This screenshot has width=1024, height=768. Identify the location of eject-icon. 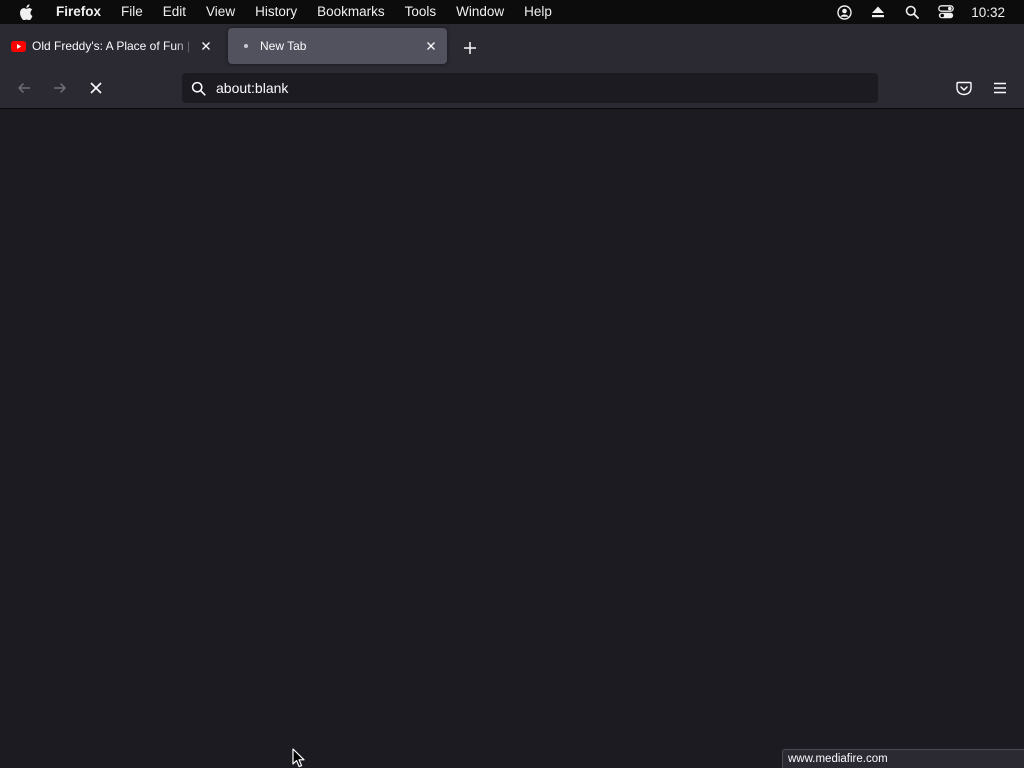
(878, 12).